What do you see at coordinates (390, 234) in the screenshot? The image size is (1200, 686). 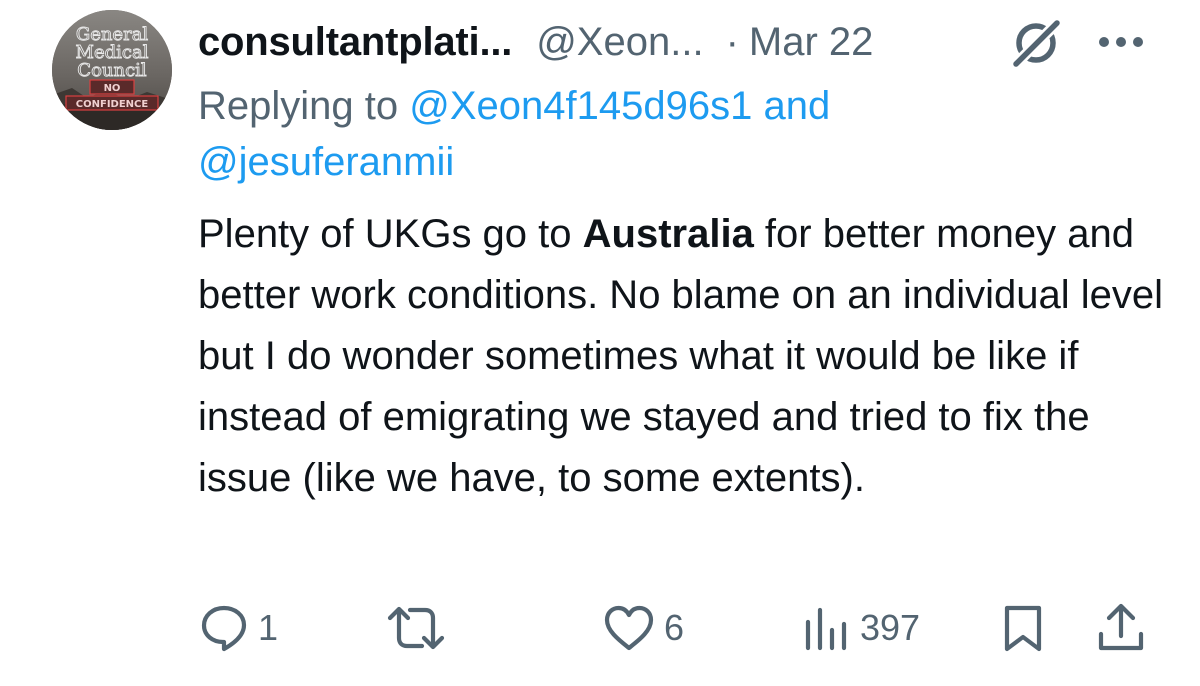 I see `body-text-start: Plenty of UKGs go to` at bounding box center [390, 234].